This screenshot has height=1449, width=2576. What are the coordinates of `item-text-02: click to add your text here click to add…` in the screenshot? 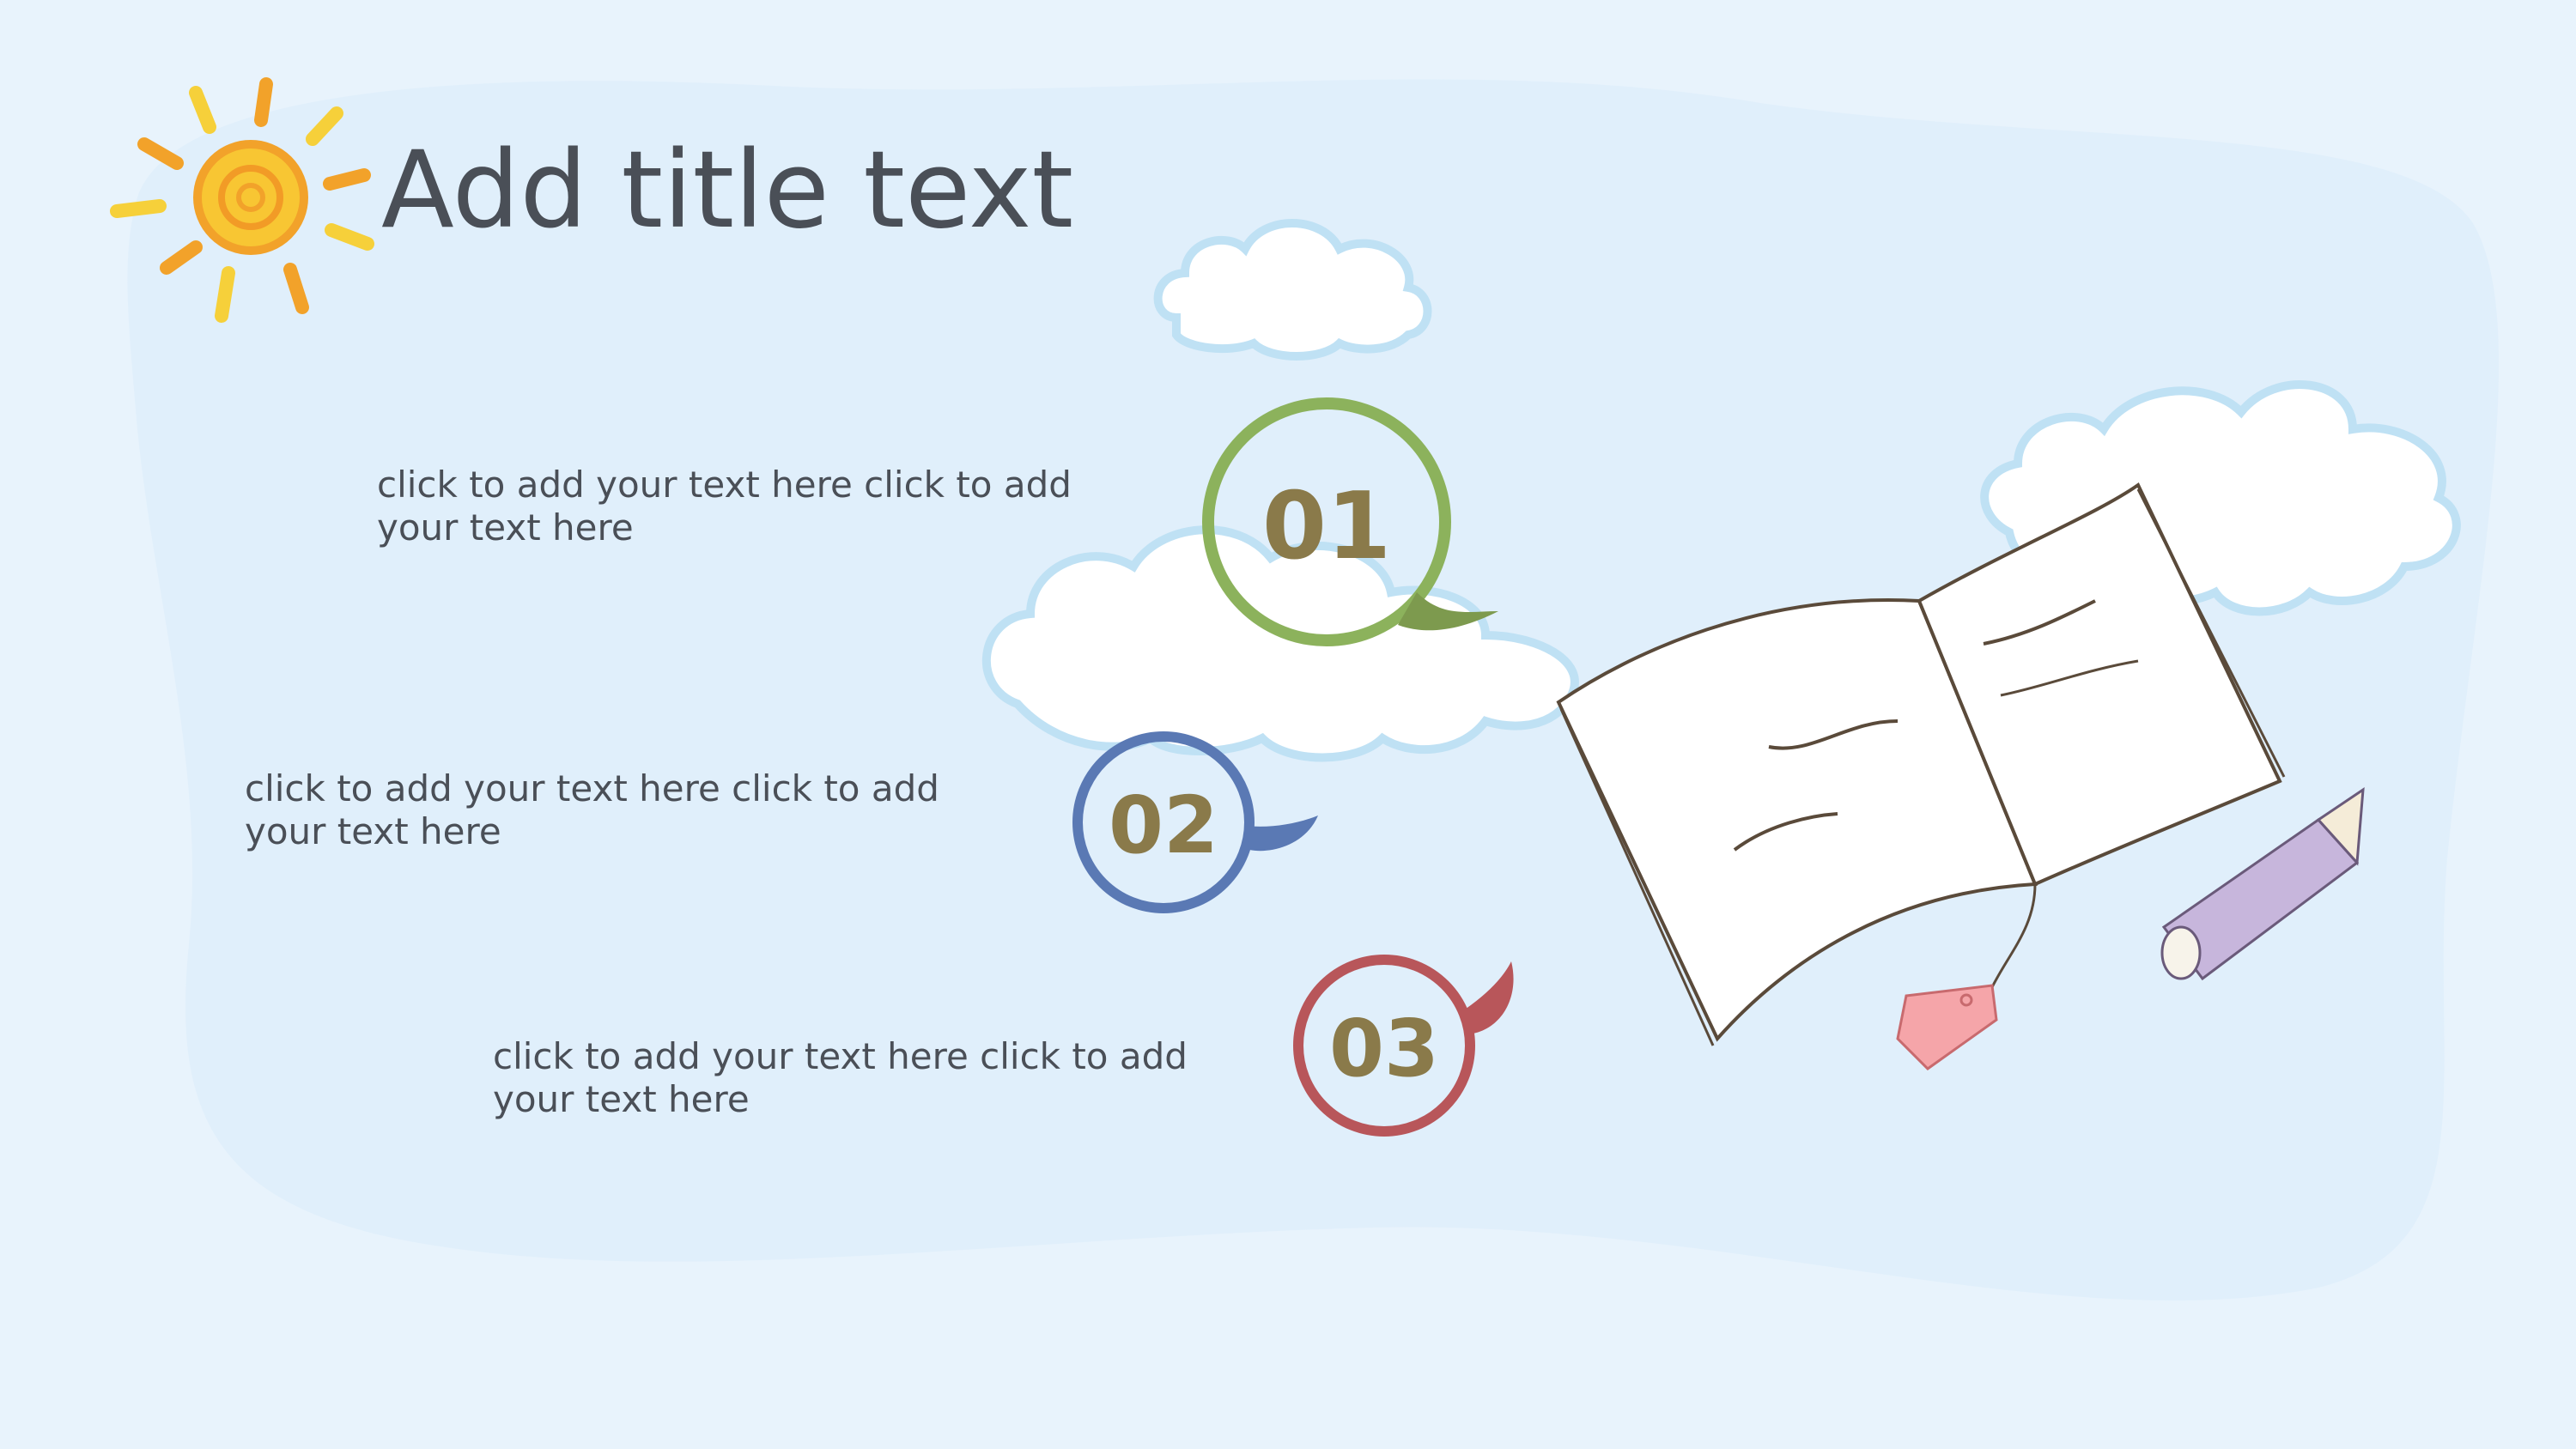 It's located at (631, 810).